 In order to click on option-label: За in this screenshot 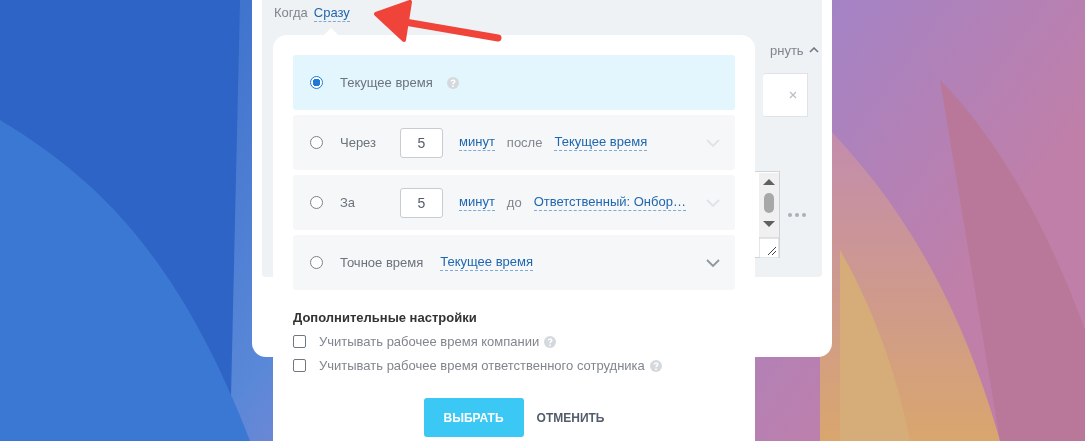, I will do `click(348, 202)`.